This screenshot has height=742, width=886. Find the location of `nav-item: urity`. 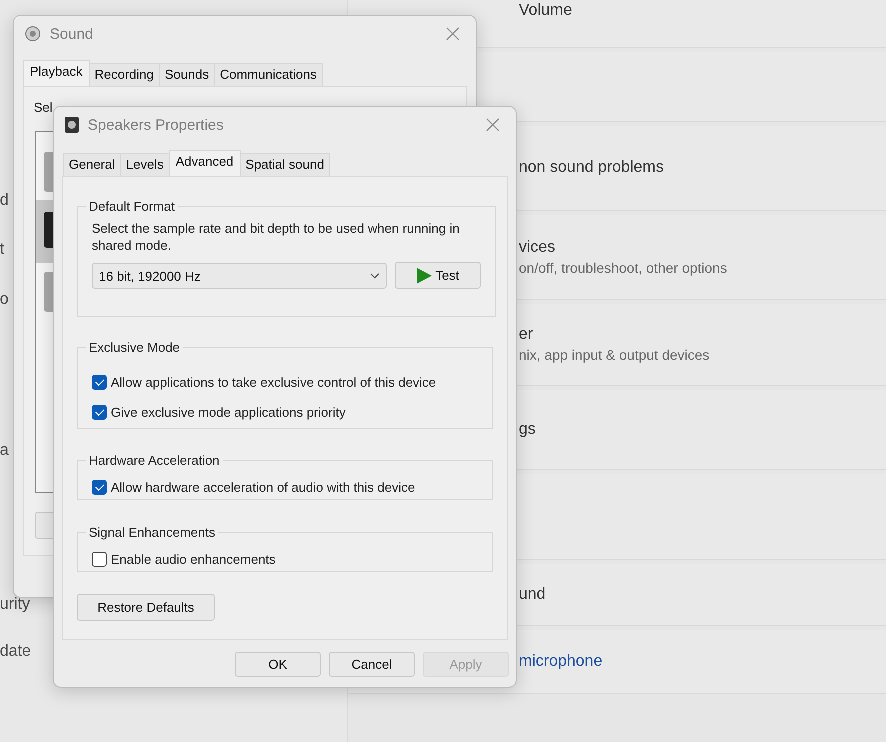

nav-item: urity is located at coordinates (15, 605).